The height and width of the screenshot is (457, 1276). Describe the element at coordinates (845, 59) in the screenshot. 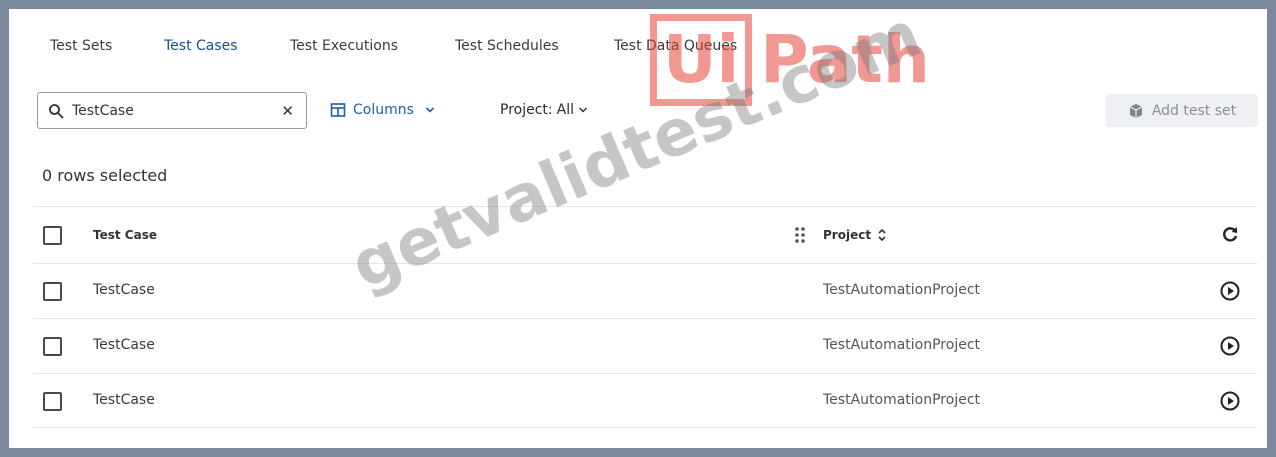

I see `logo-path-text: Path` at that location.